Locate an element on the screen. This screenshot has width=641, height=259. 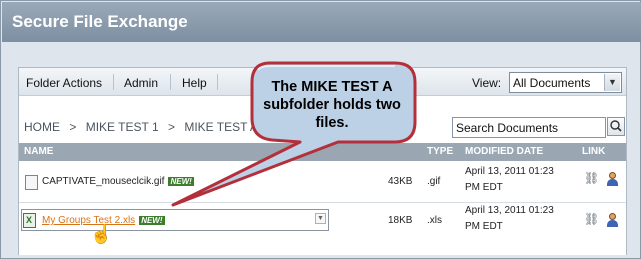
menu-folder-actions: Folder Actions is located at coordinates (64, 83).